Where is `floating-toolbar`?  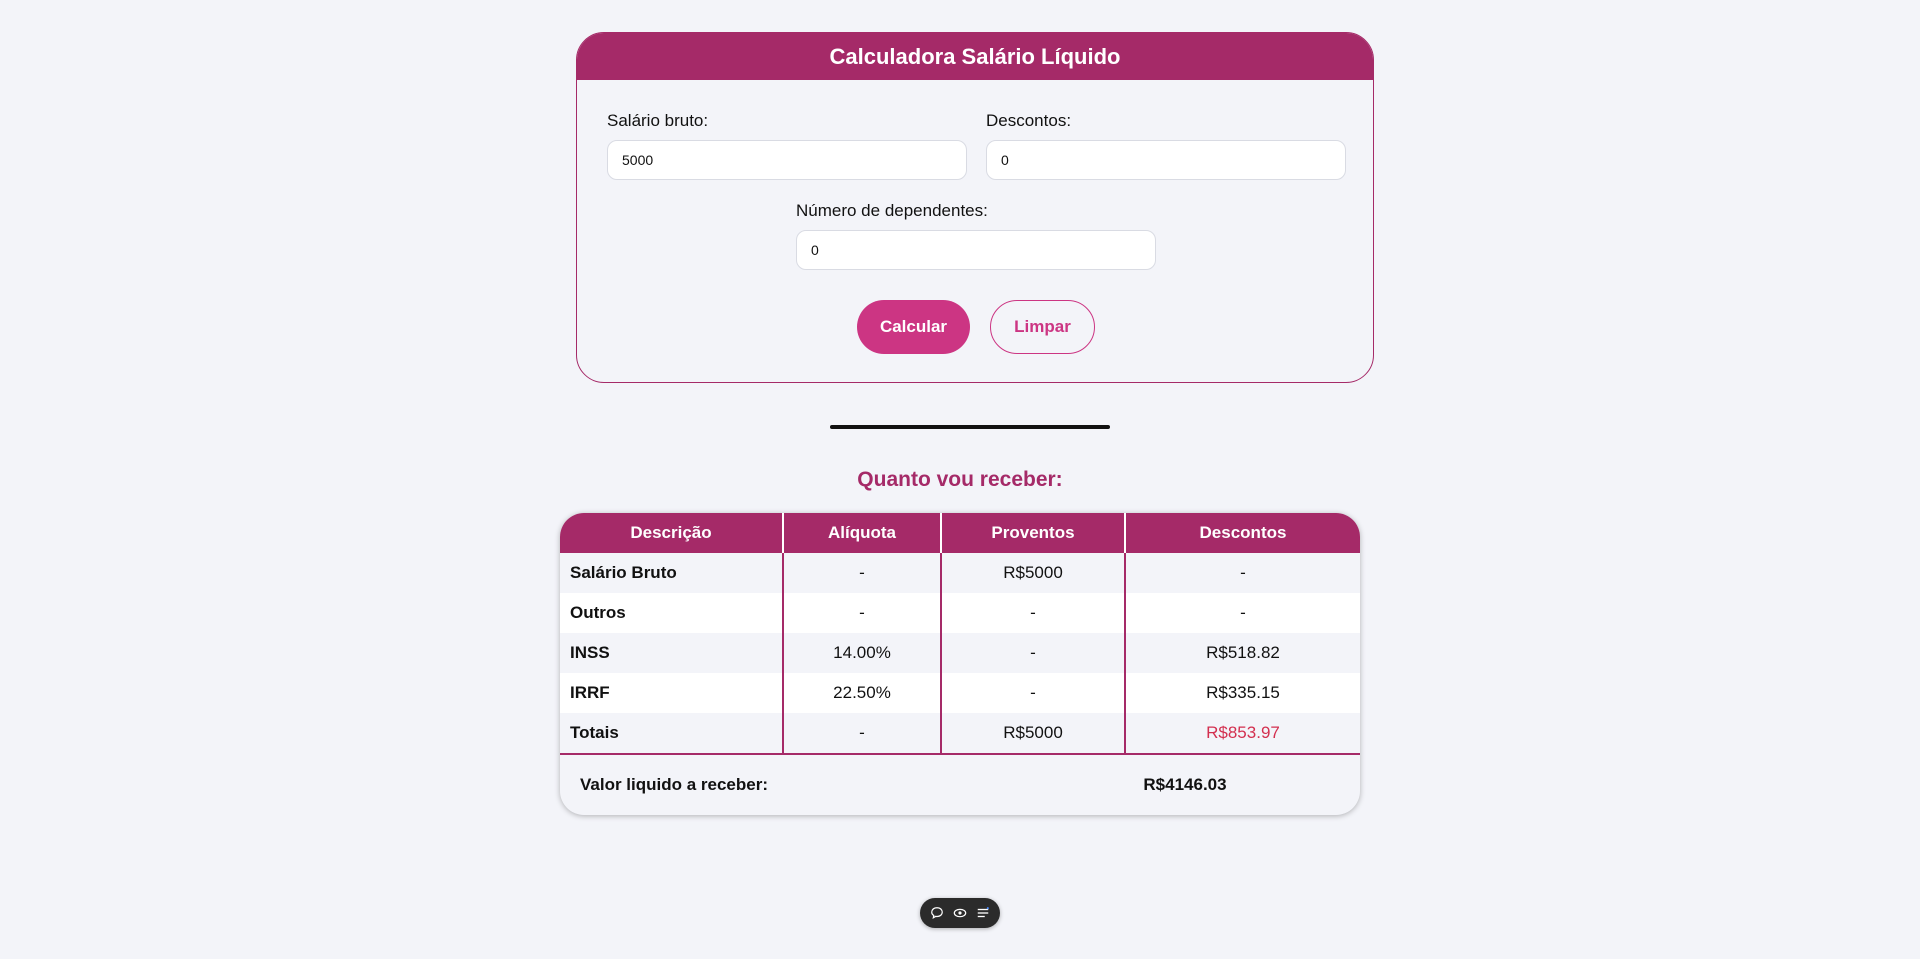
floating-toolbar is located at coordinates (960, 913).